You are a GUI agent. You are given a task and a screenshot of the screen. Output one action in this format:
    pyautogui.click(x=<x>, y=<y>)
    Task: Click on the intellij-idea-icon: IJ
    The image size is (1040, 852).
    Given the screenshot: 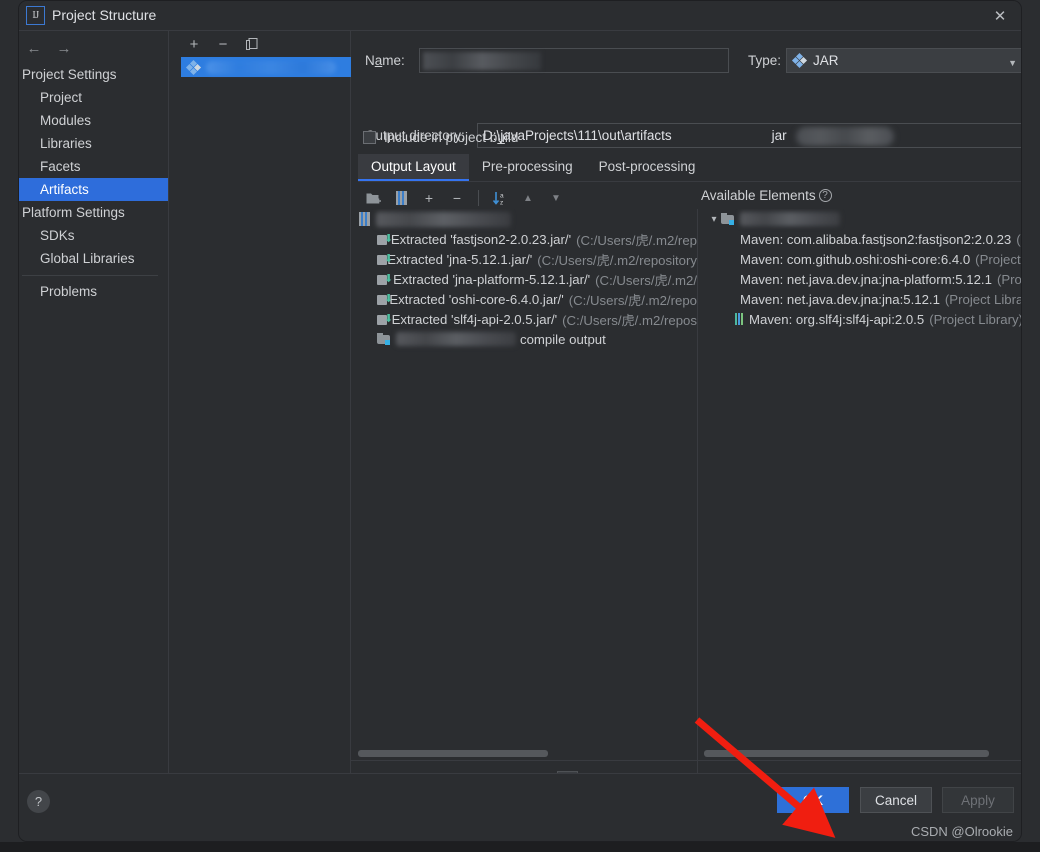 What is the action you would take?
    pyautogui.click(x=35, y=15)
    